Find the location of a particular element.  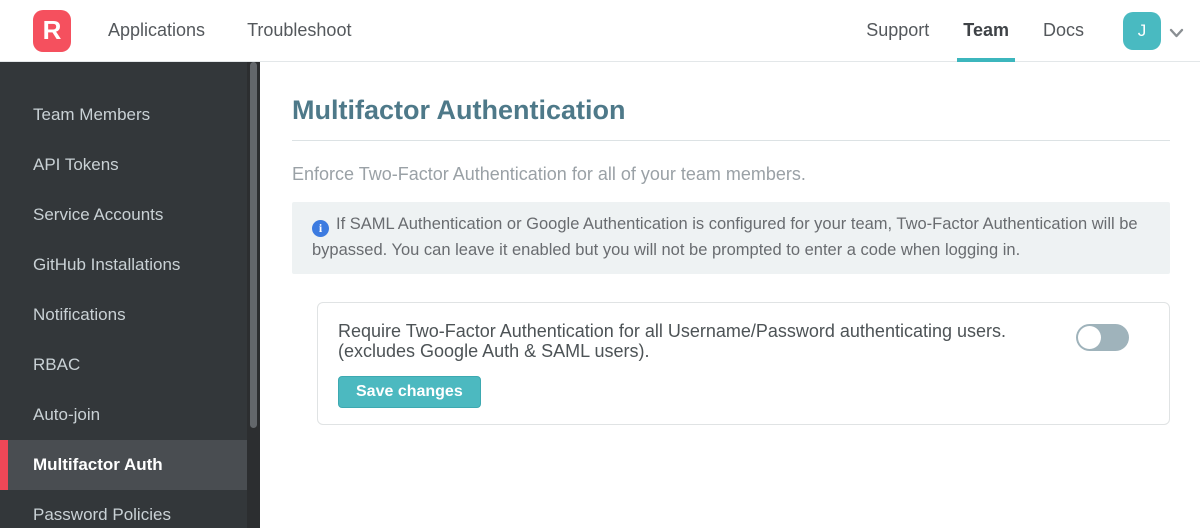

sidebar-item: Service Accounts is located at coordinates (130, 215).